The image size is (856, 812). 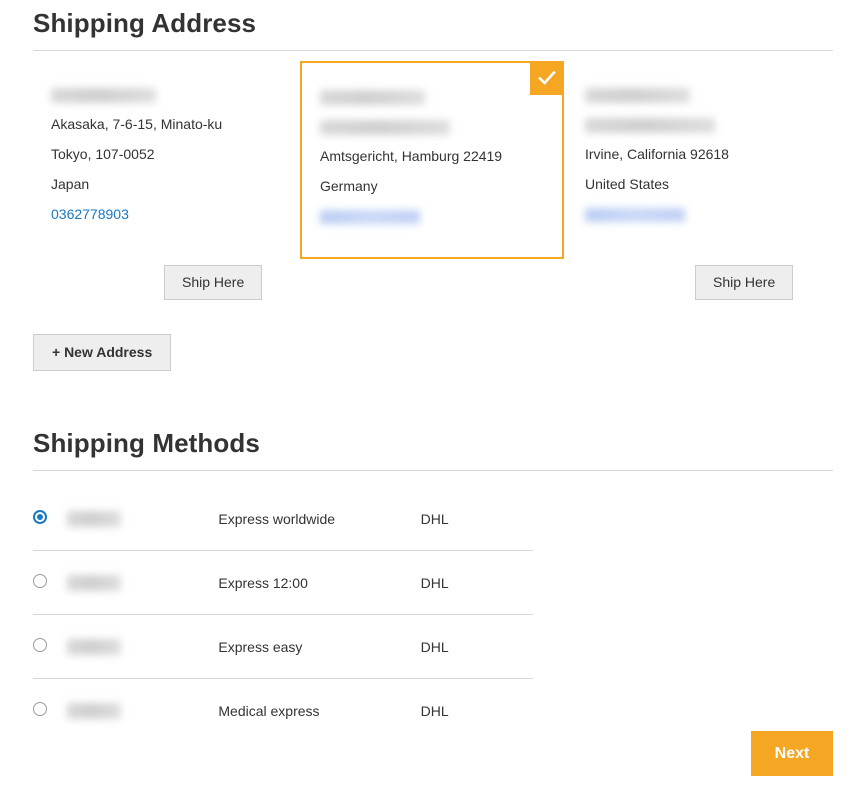 What do you see at coordinates (411, 156) in the screenshot?
I see `address-street: Amtsgericht, Hamburg 22419` at bounding box center [411, 156].